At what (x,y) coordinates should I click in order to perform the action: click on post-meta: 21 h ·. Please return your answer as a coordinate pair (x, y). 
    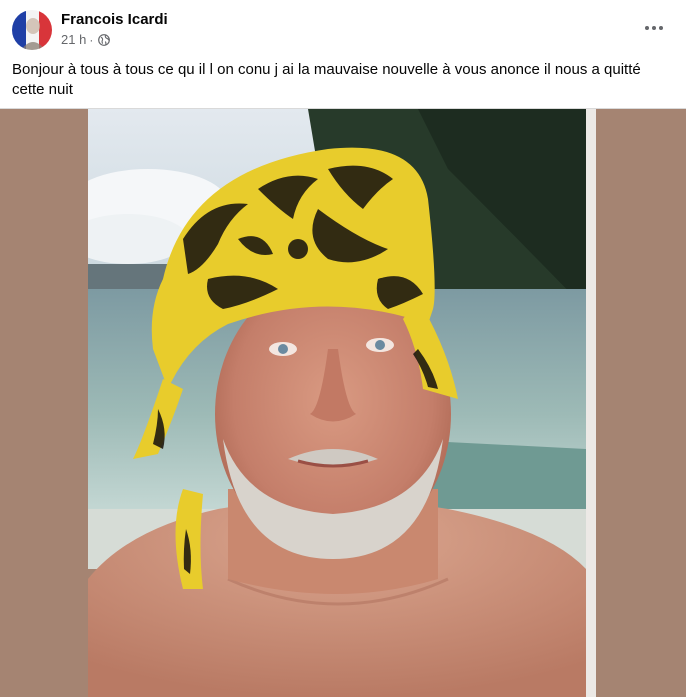
    Looking at the image, I should click on (86, 39).